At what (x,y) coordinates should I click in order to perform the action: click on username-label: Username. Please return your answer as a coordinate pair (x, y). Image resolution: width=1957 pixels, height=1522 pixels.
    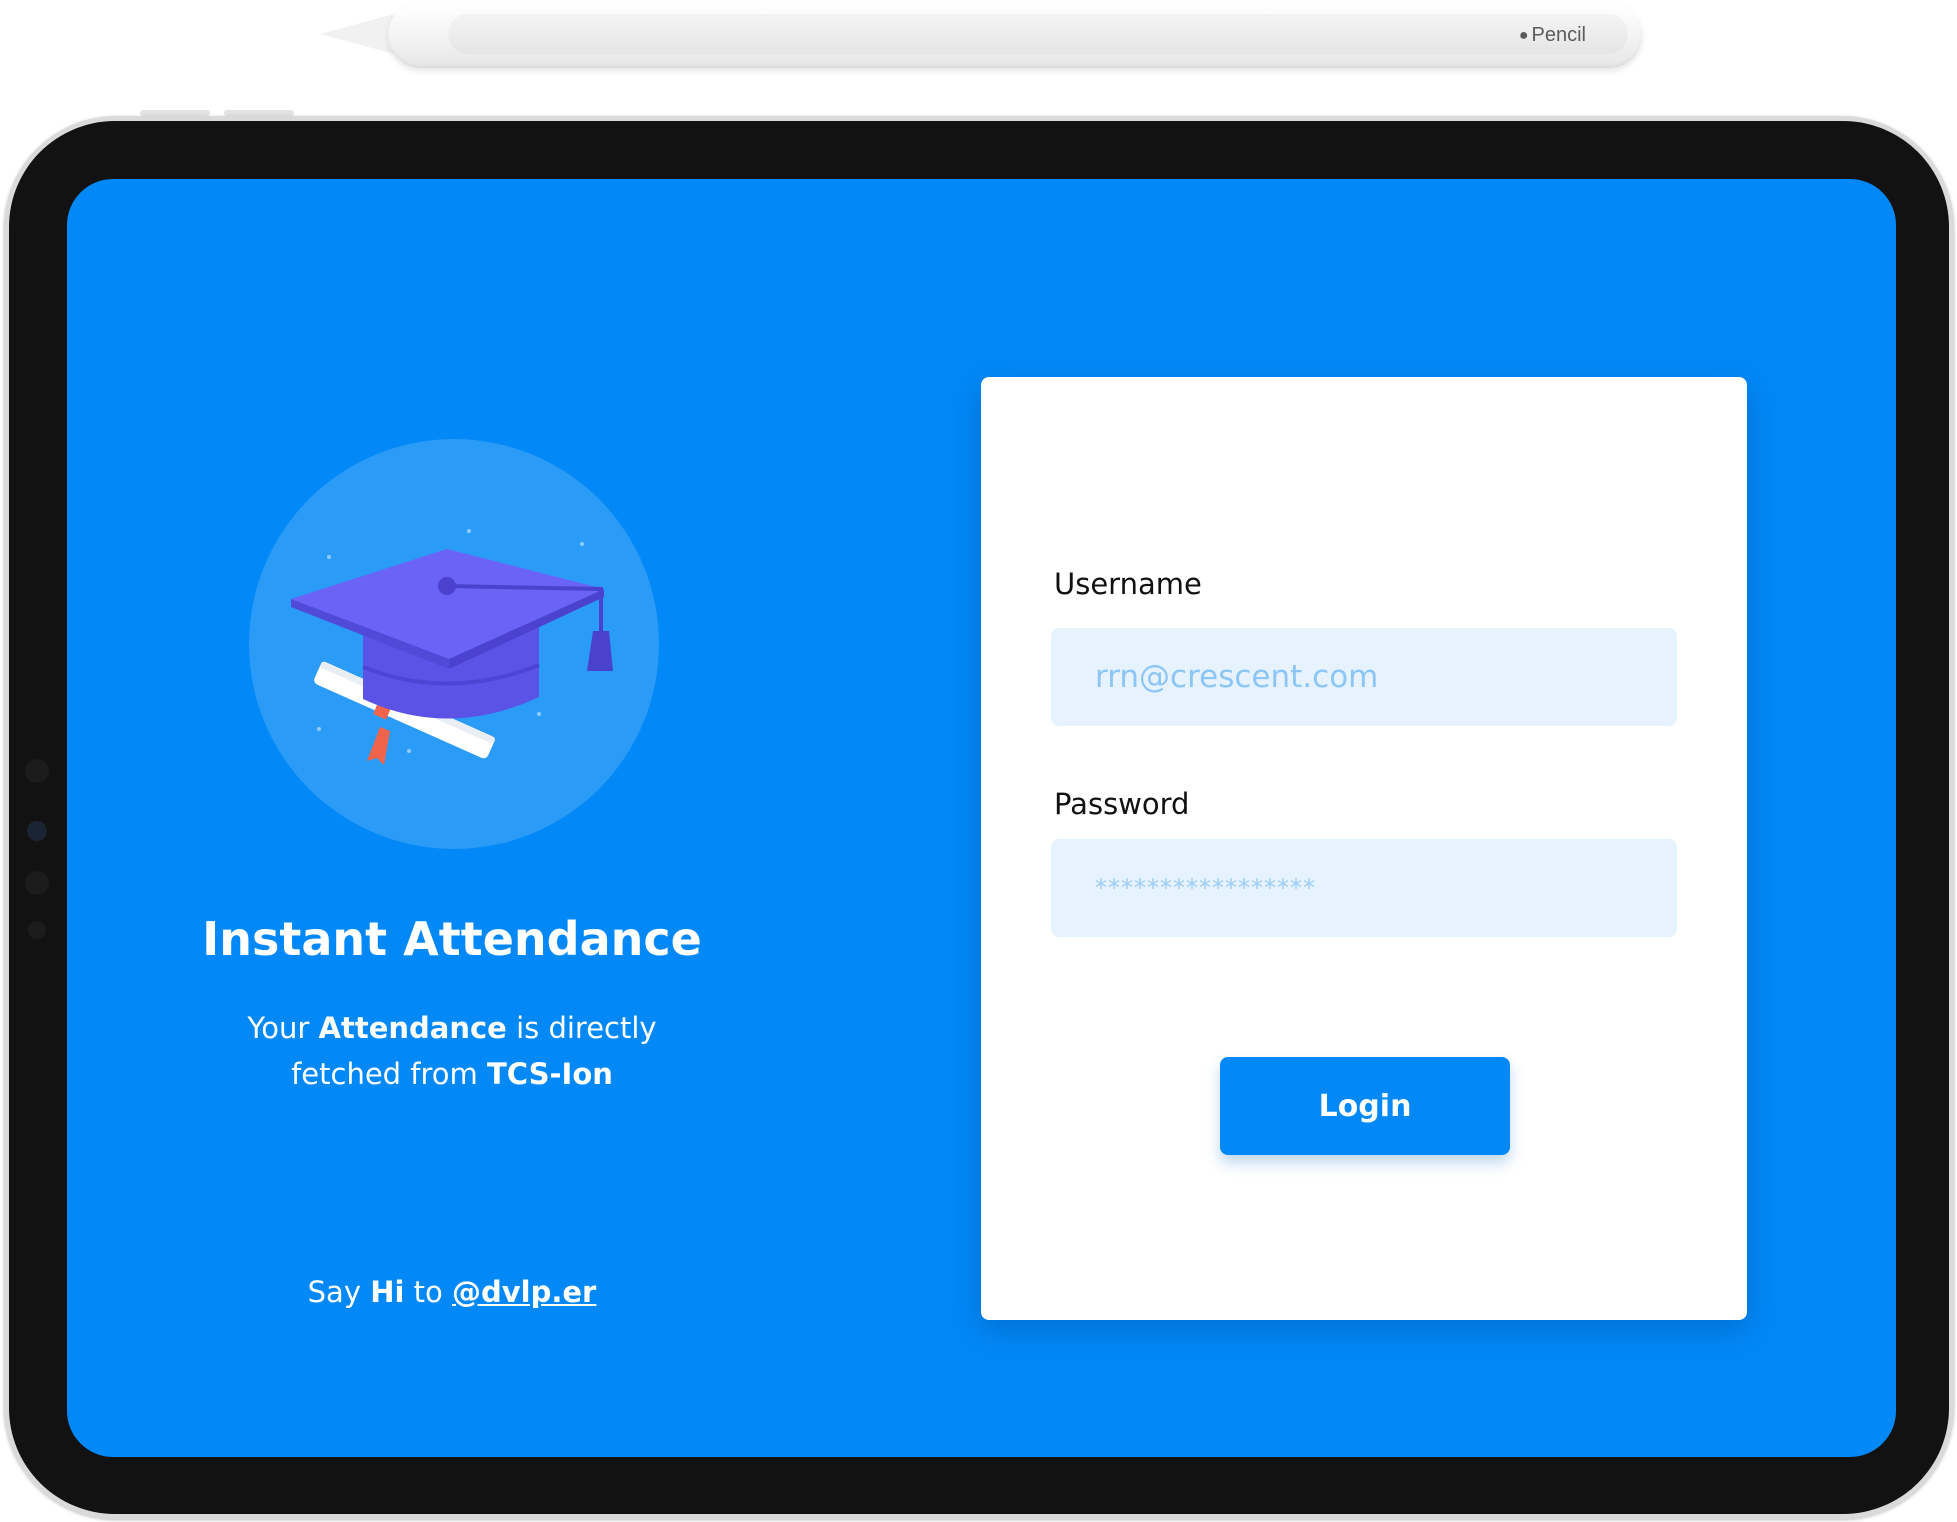
    Looking at the image, I should click on (1128, 584).